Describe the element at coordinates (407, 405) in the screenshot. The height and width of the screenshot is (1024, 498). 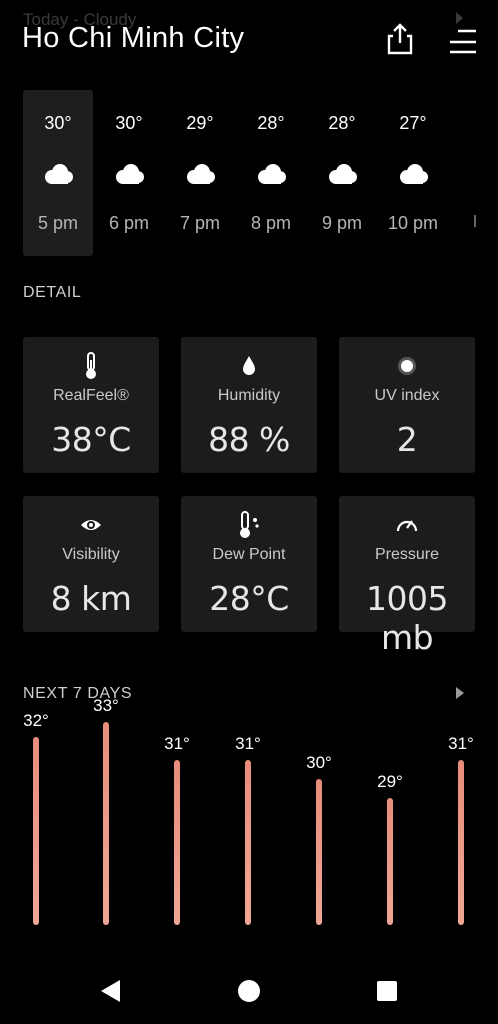
I see `detail-card: UV index 2` at that location.